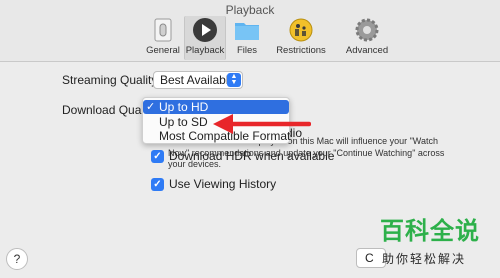 The image size is (500, 278). I want to click on menu-item-label: Up to SD, so click(183, 122).